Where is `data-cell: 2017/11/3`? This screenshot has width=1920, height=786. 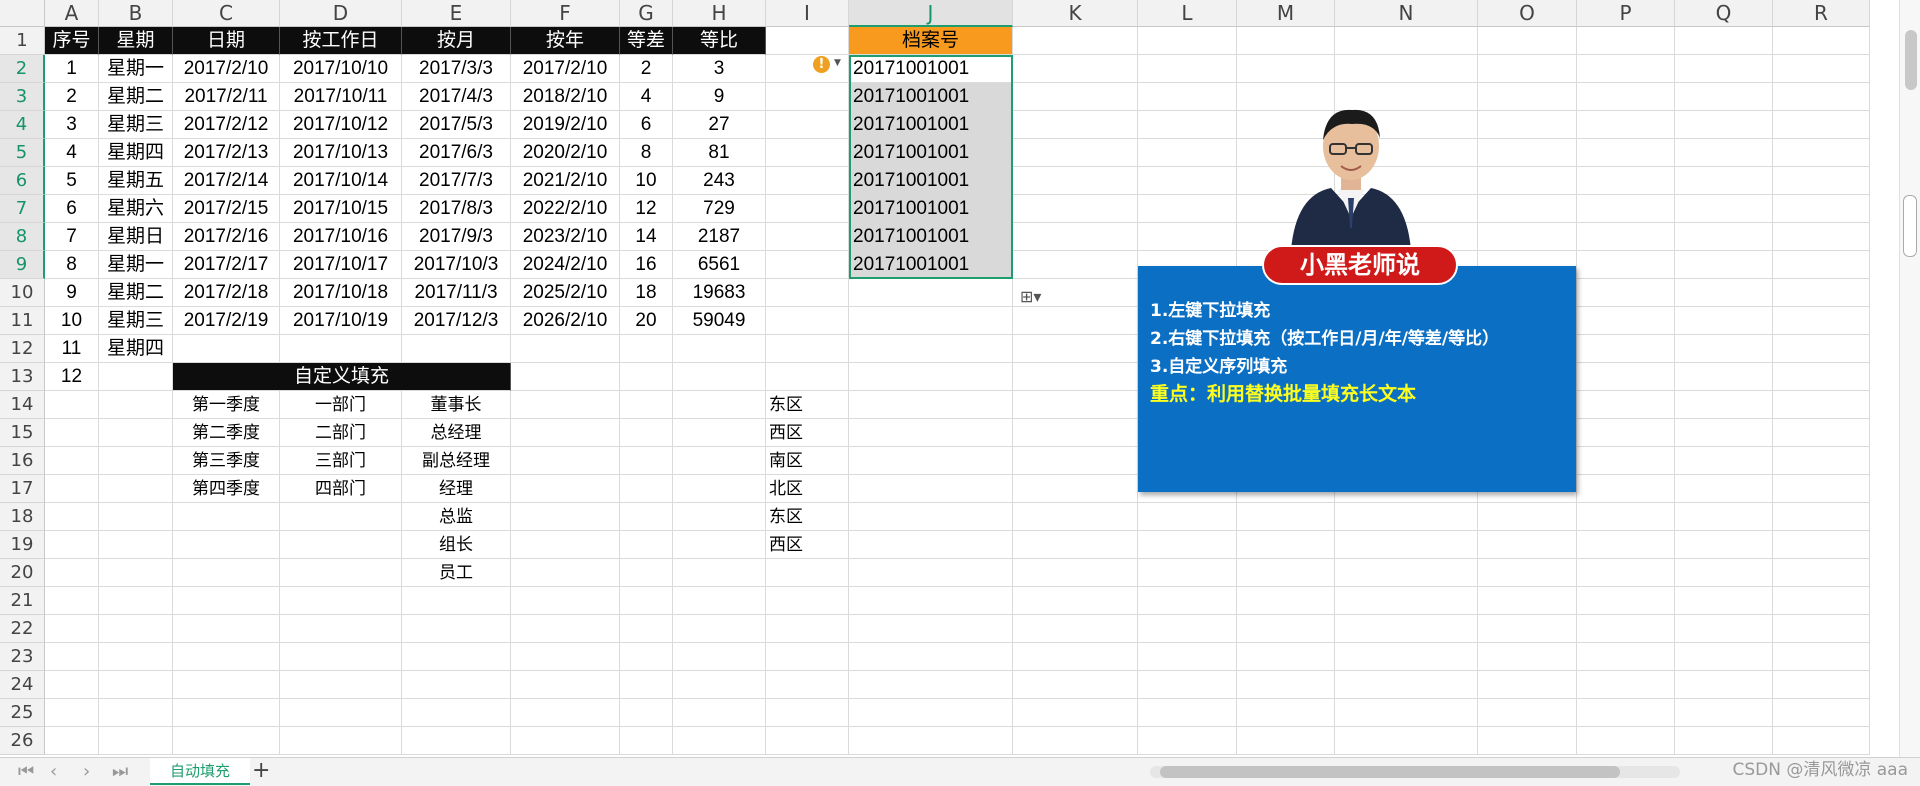
data-cell: 2017/11/3 is located at coordinates (456, 293).